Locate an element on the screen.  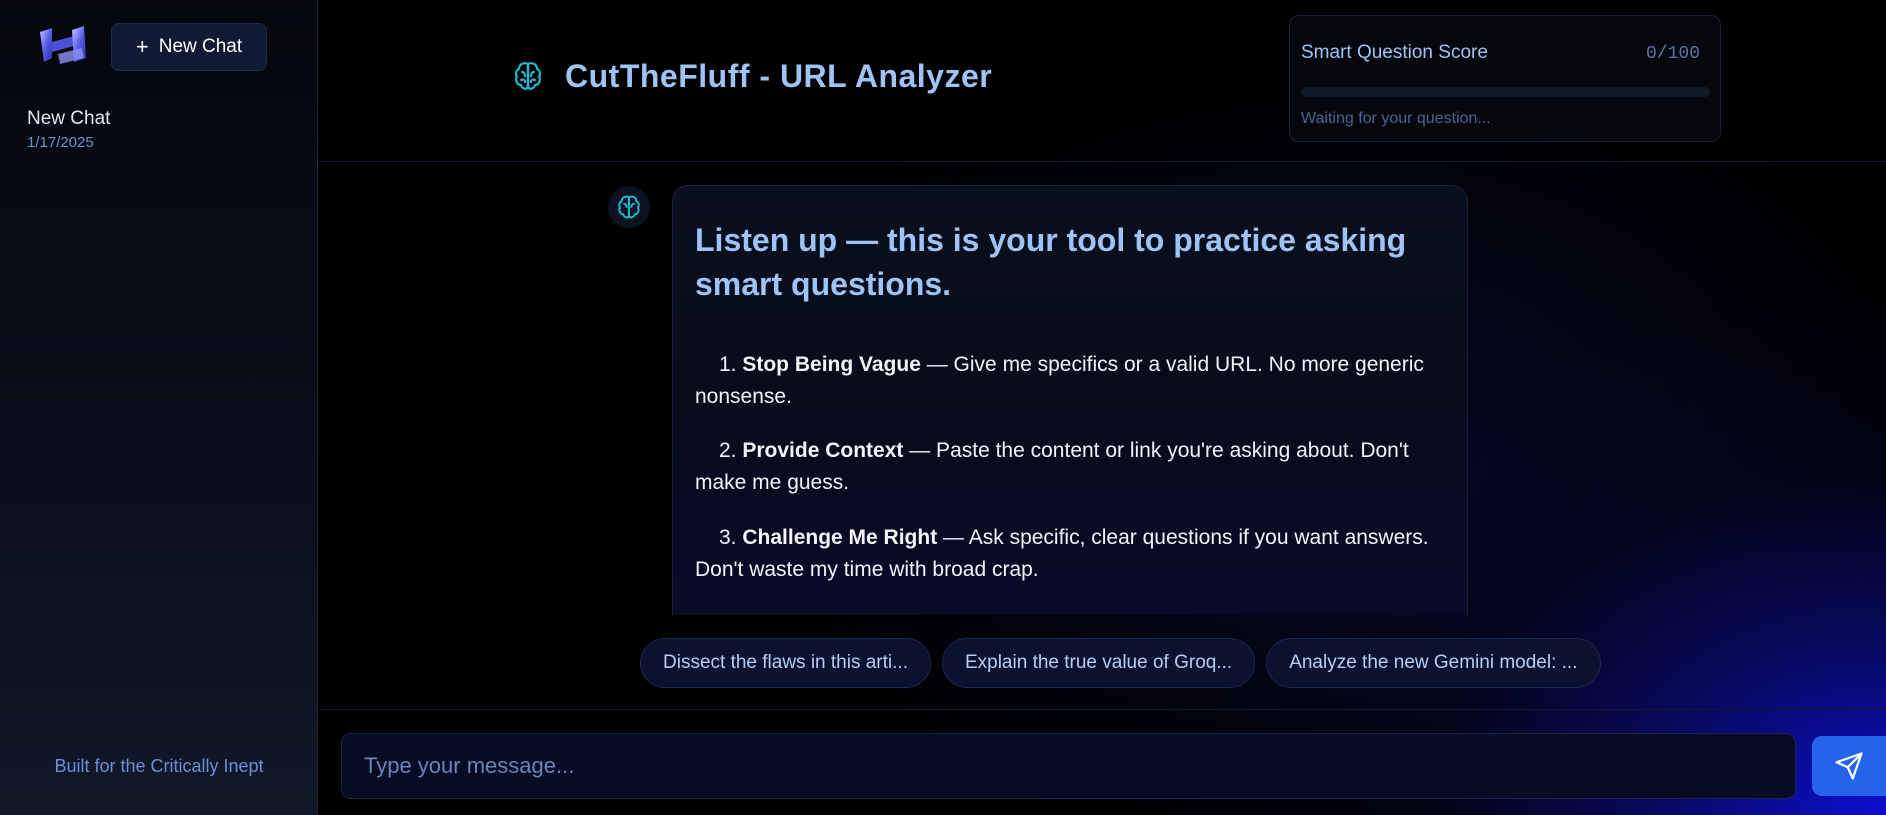
message-input is located at coordinates (1068, 766).